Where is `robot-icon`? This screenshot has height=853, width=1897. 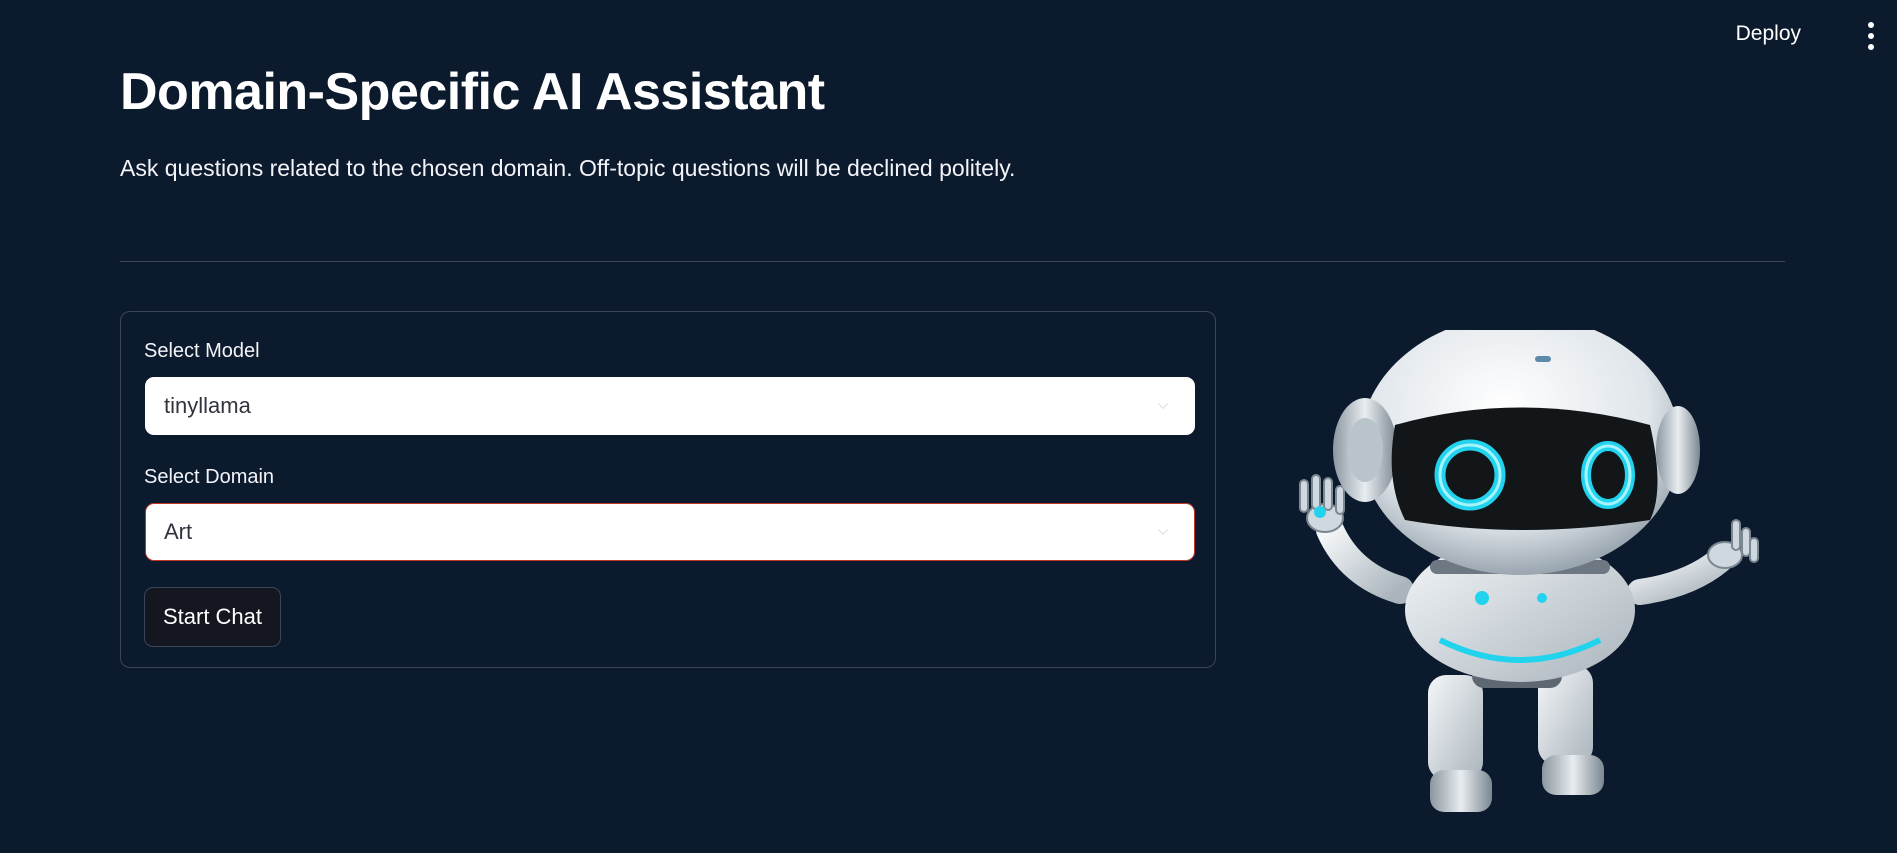
robot-icon is located at coordinates (1529, 571).